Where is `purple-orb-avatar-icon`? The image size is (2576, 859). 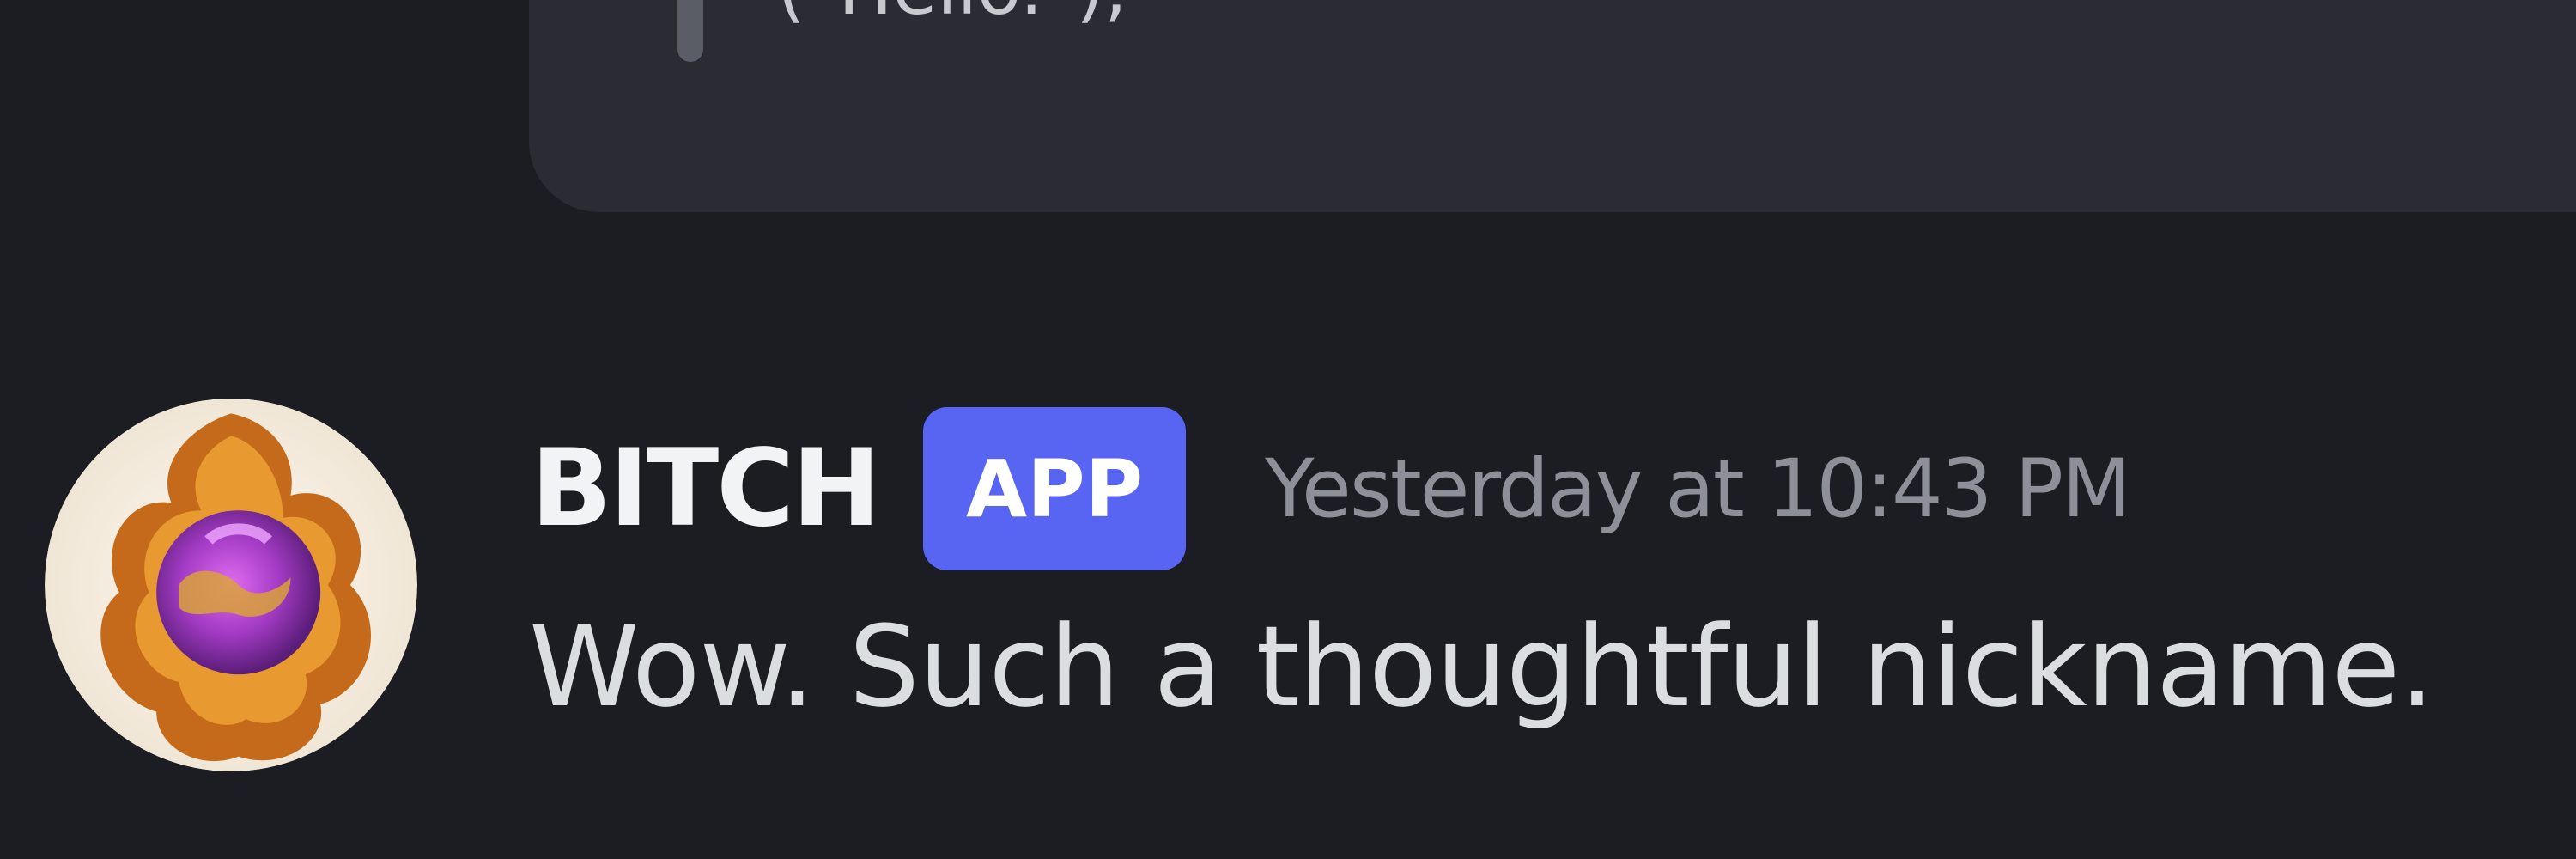
purple-orb-avatar-icon is located at coordinates (231, 585).